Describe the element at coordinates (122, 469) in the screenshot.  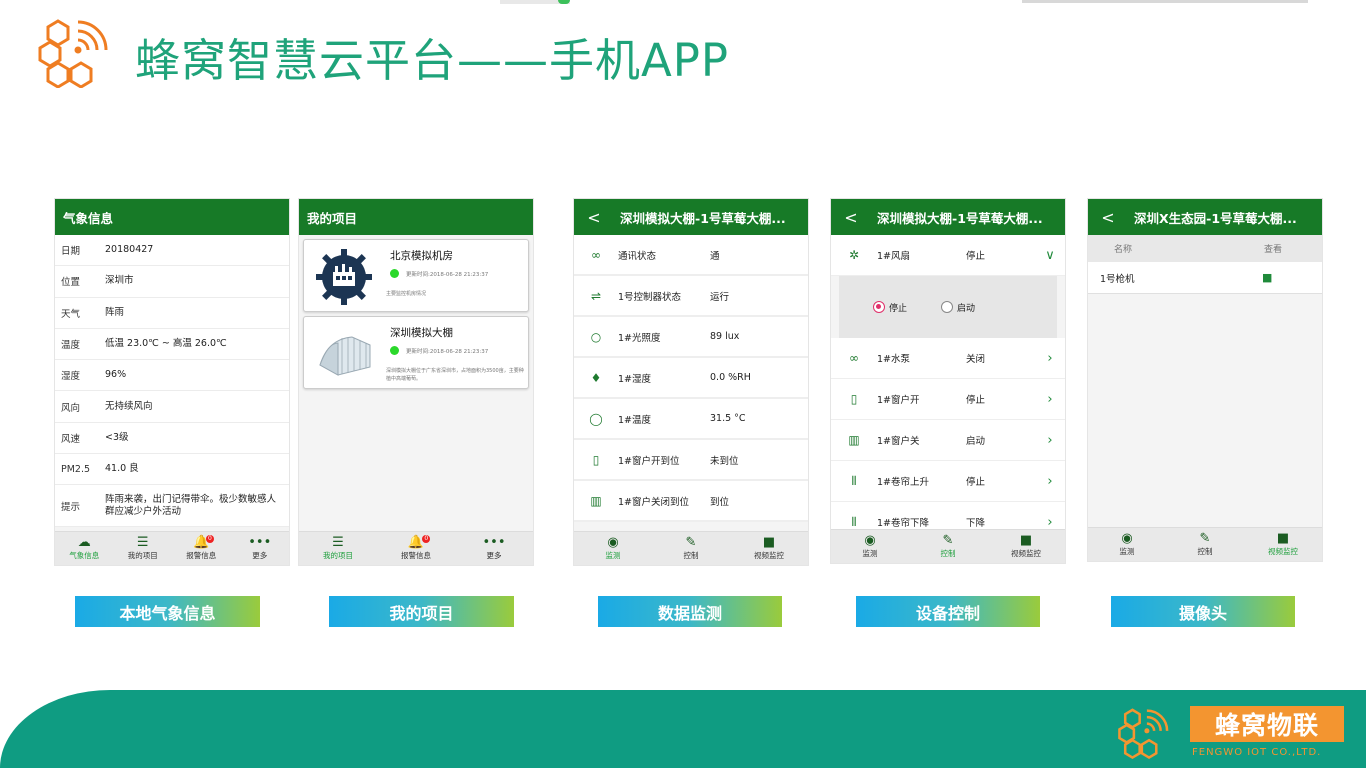
I see `weather-value: 41.0 良` at that location.